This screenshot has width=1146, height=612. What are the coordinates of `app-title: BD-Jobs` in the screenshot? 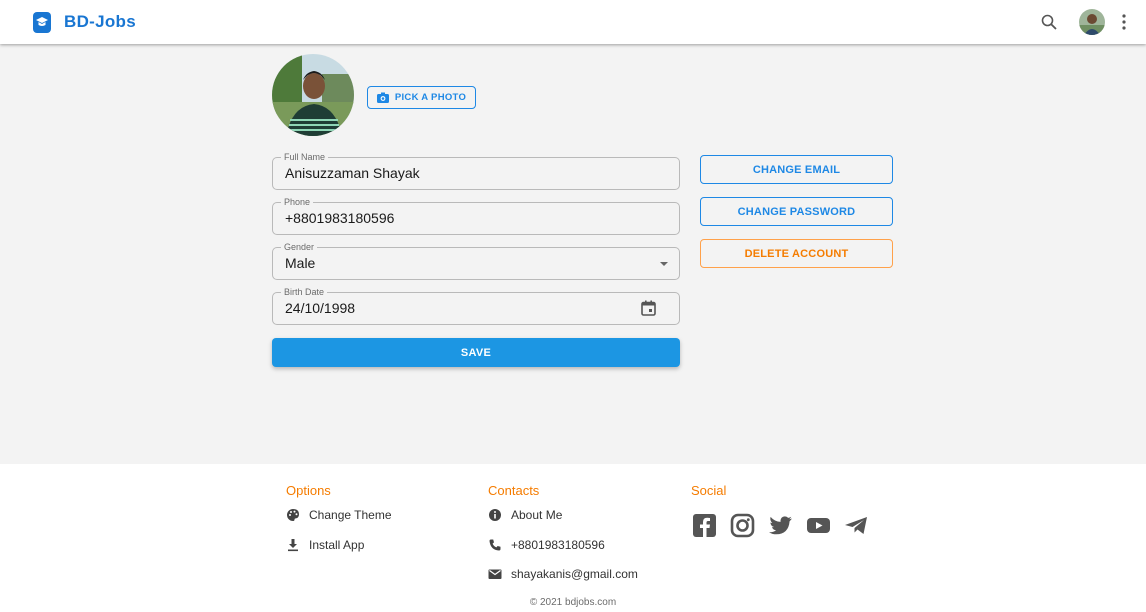 It's located at (100, 22).